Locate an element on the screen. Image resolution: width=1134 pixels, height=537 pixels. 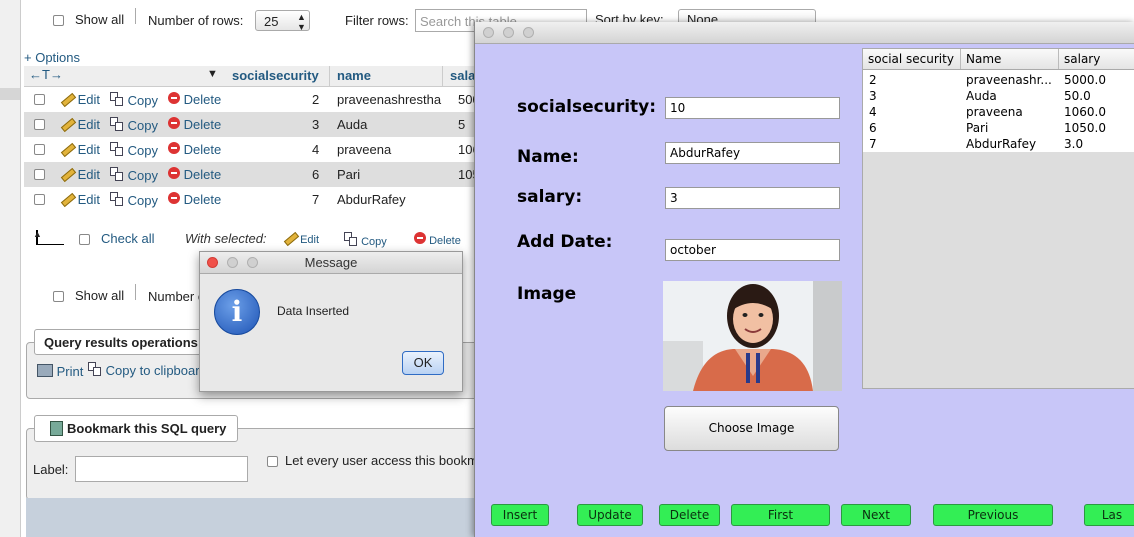
bookmark-sql-button: Bookmark this SQL query is located at coordinates (136, 428).